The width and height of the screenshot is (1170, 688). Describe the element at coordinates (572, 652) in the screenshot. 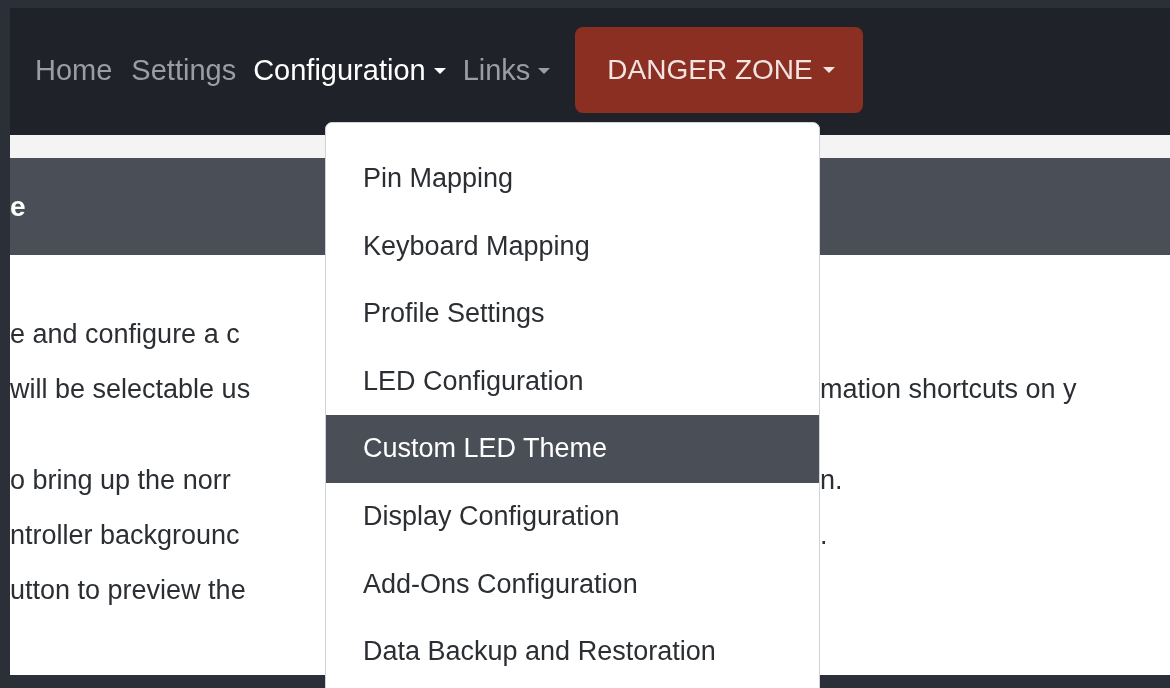

I see `menu-item: Data Backup and Restoration` at that location.